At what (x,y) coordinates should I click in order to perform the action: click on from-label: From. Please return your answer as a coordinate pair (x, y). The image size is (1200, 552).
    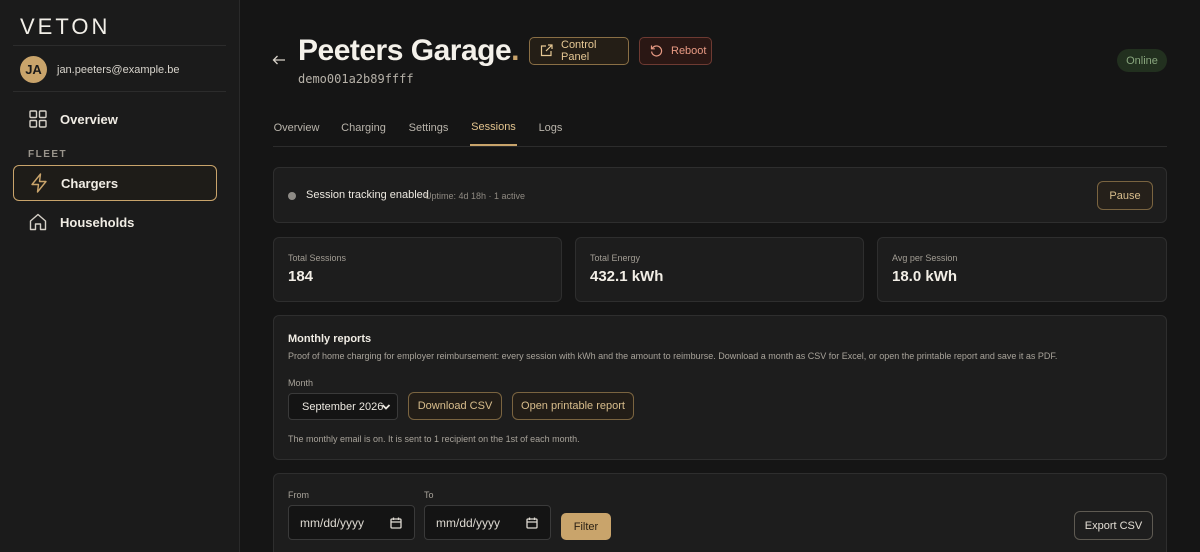
    Looking at the image, I should click on (298, 495).